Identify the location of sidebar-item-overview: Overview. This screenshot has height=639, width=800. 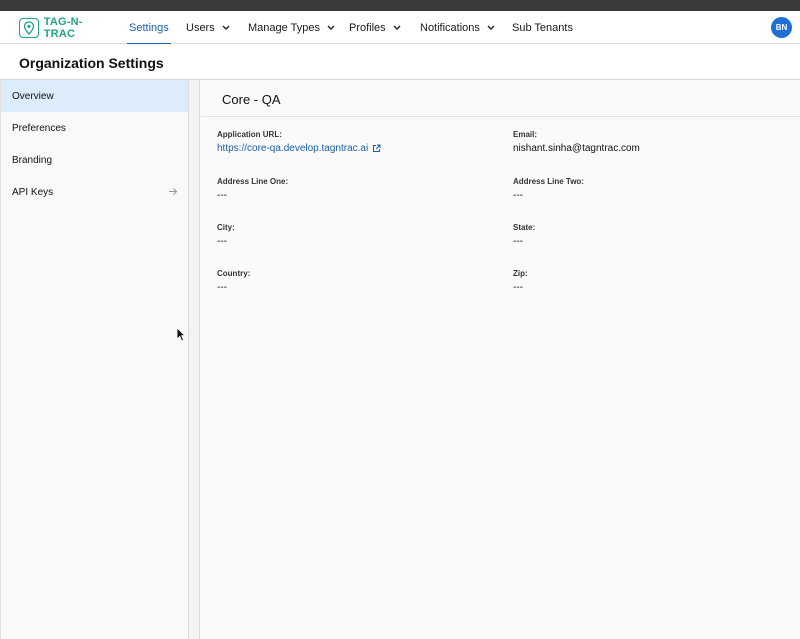
(94, 96).